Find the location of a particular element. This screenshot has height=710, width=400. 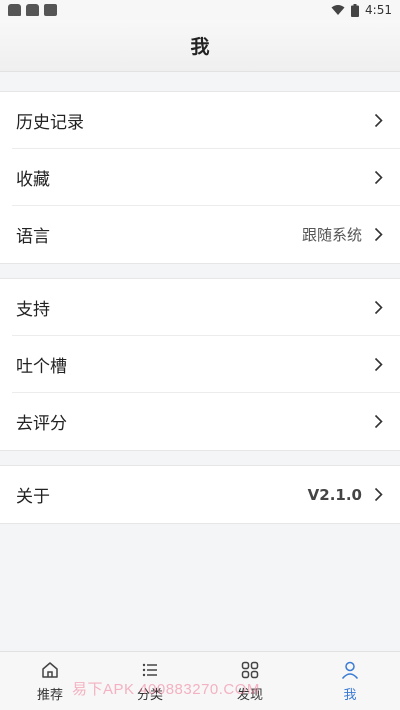

system-status: 4:51 is located at coordinates (361, 10).